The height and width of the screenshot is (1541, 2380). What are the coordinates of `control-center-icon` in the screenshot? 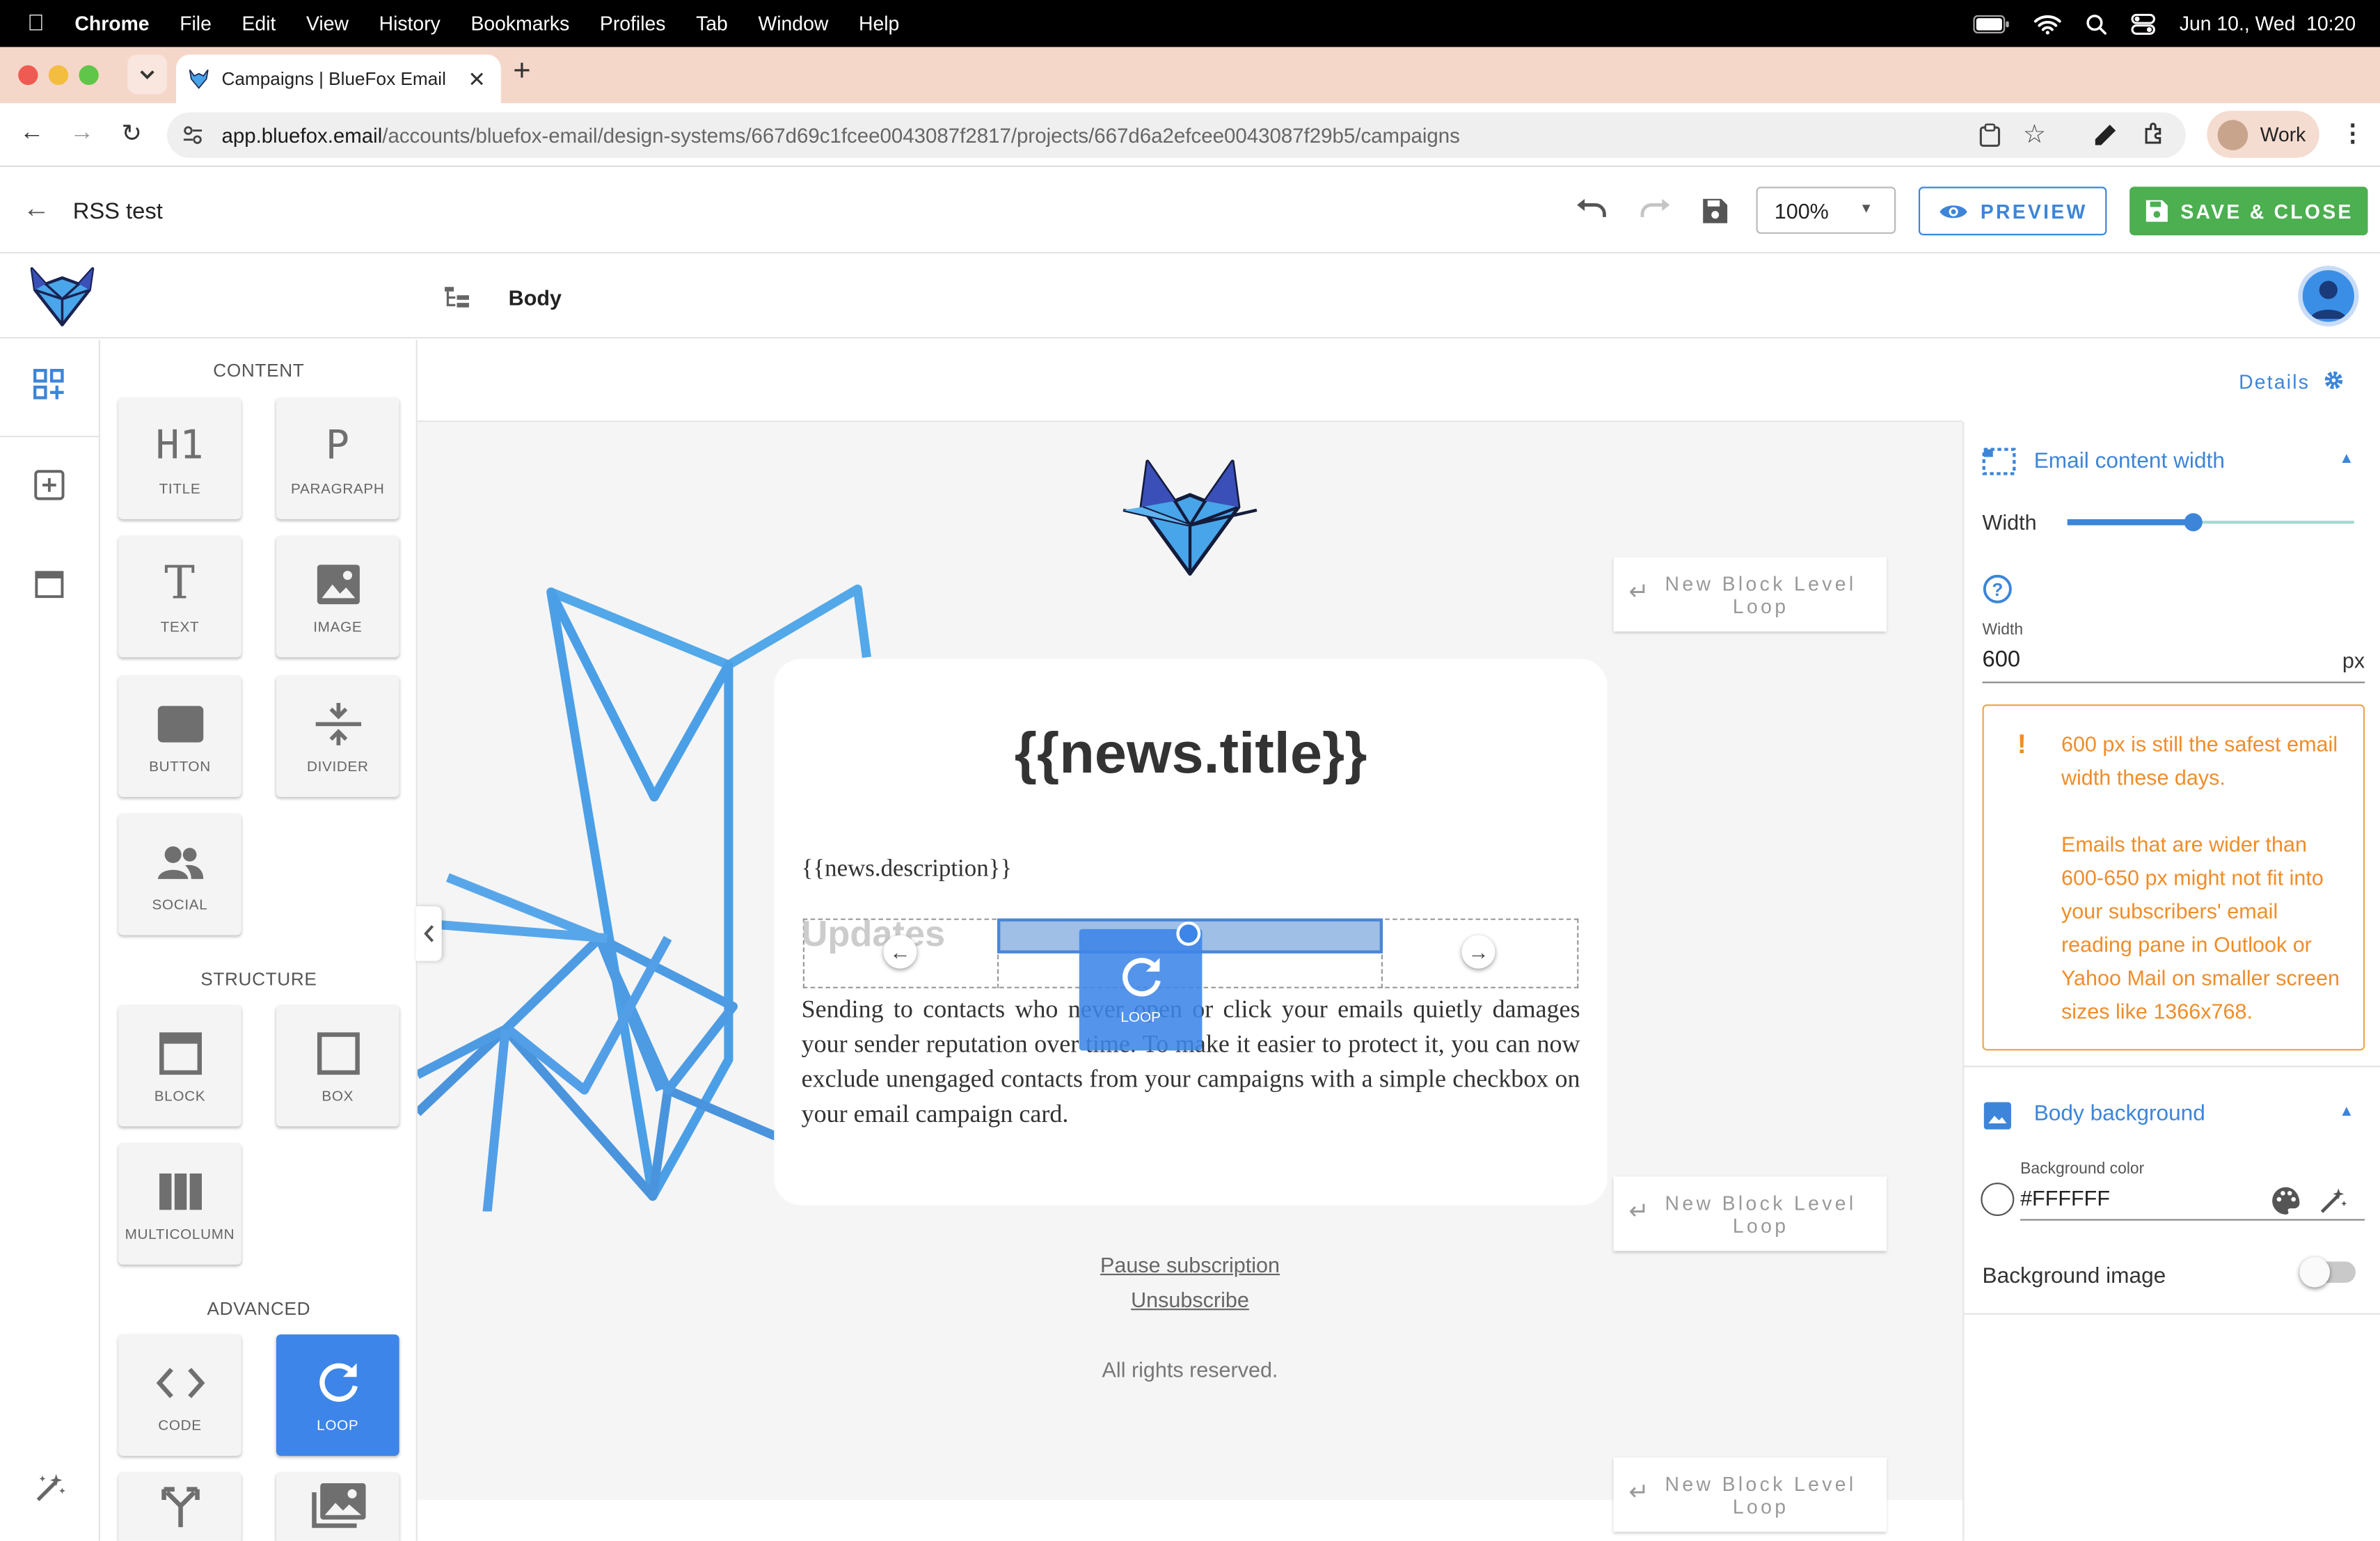 It's located at (2143, 24).